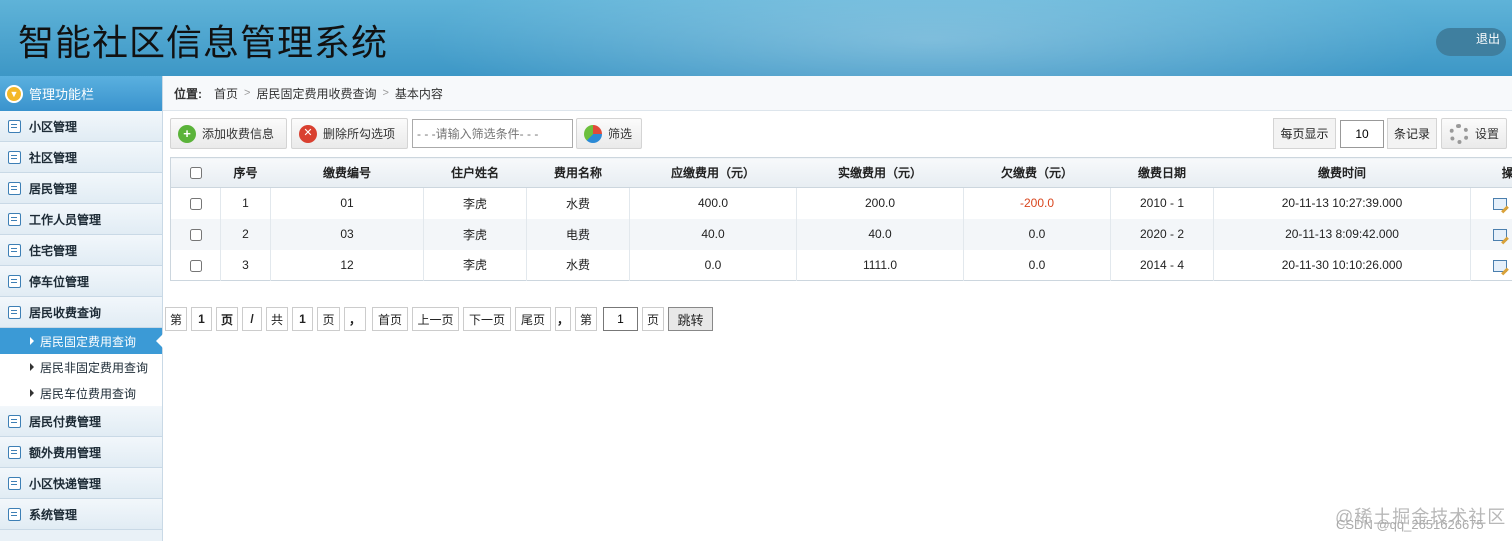 The height and width of the screenshot is (541, 1512). I want to click on pager-comma2: ，, so click(563, 319).